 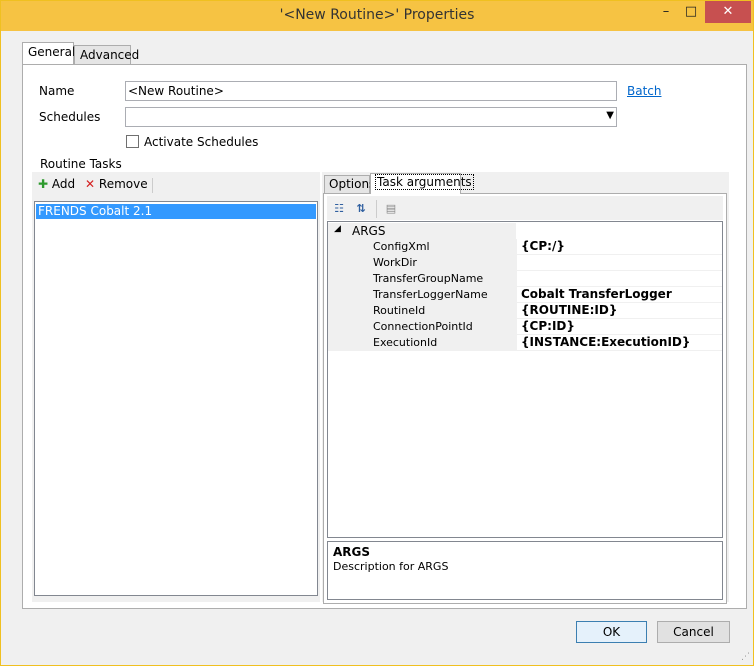 What do you see at coordinates (90, 184) in the screenshot?
I see `remove-icon: ✕` at bounding box center [90, 184].